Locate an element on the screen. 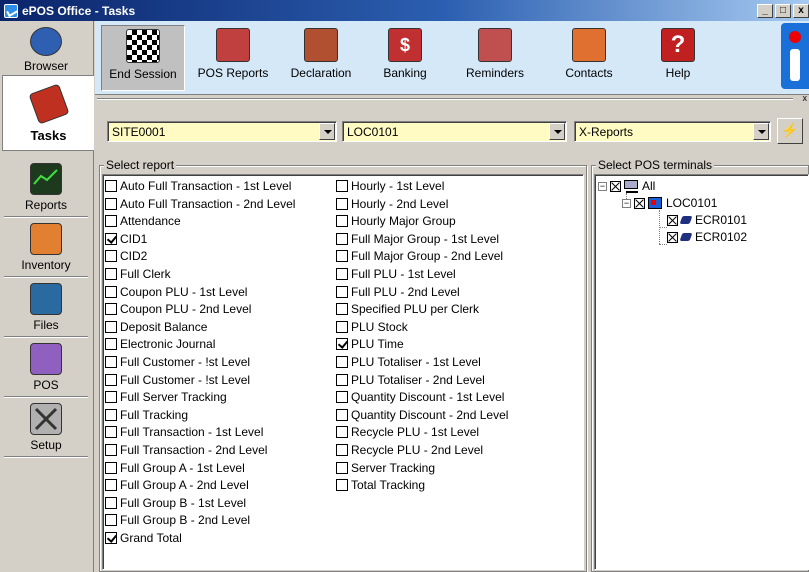 The height and width of the screenshot is (572, 809). report-option: Full PLU - 1st Level is located at coordinates (396, 274).